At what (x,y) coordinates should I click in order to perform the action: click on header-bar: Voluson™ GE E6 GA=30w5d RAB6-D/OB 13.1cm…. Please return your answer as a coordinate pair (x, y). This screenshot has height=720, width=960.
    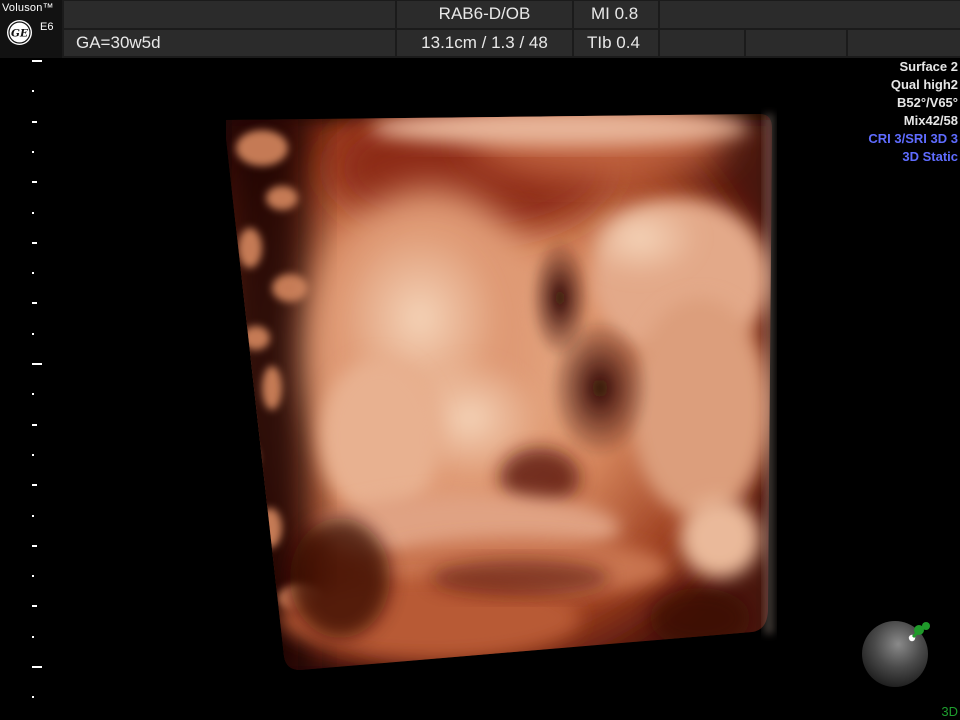
    Looking at the image, I should click on (480, 29).